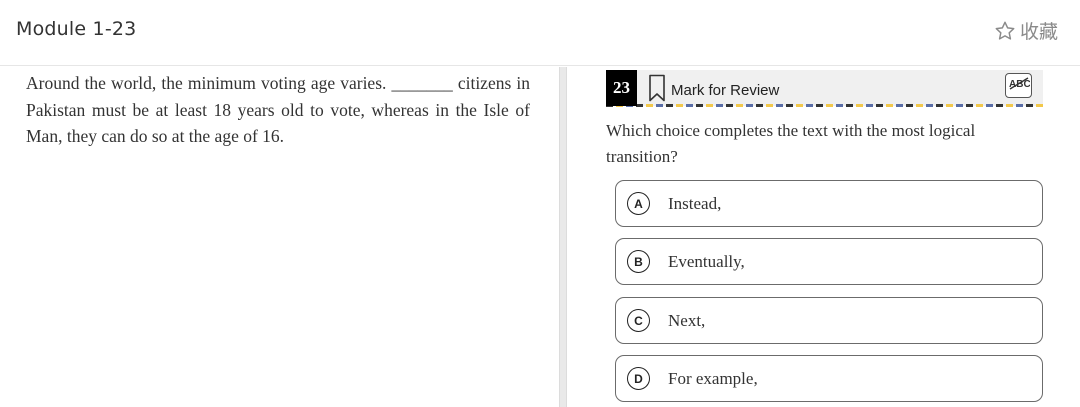  What do you see at coordinates (706, 261) in the screenshot?
I see `choice-text-b: Eventually,` at bounding box center [706, 261].